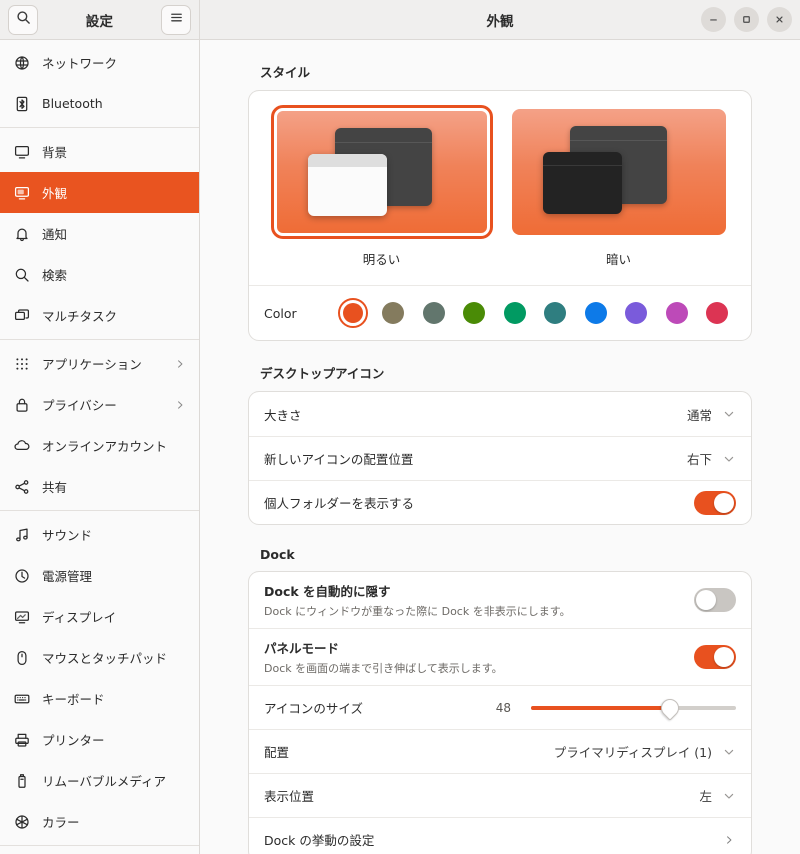 This screenshot has height=854, width=800. What do you see at coordinates (99, 151) in the screenshot?
I see `sidebar-item-wallpaper: 背景` at bounding box center [99, 151].